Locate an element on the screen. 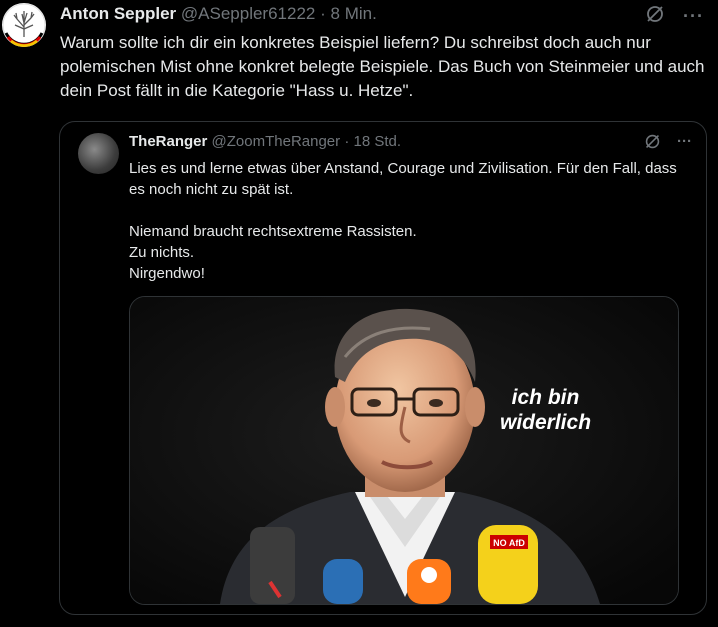 This screenshot has height=627, width=718. quoted-text-line: Nirgendwo! is located at coordinates (167, 273).